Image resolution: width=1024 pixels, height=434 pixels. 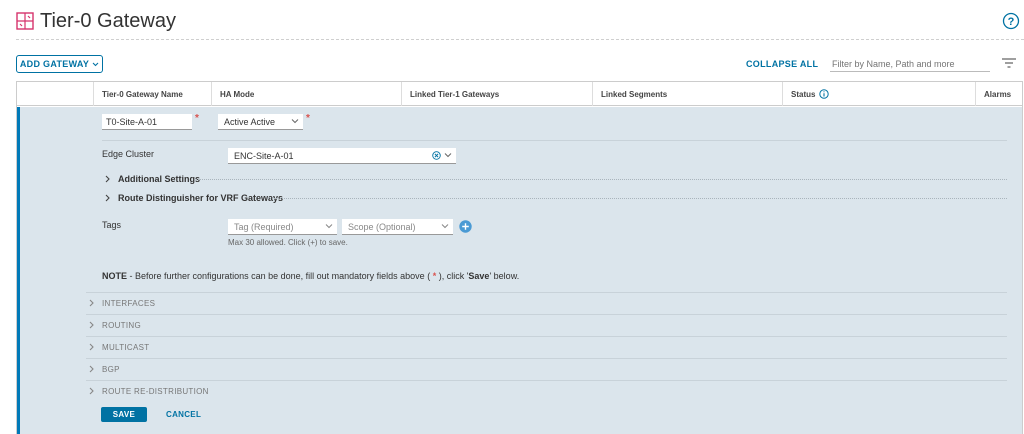 I want to click on gateway-name-input: T0-Site-A-01, so click(x=147, y=122).